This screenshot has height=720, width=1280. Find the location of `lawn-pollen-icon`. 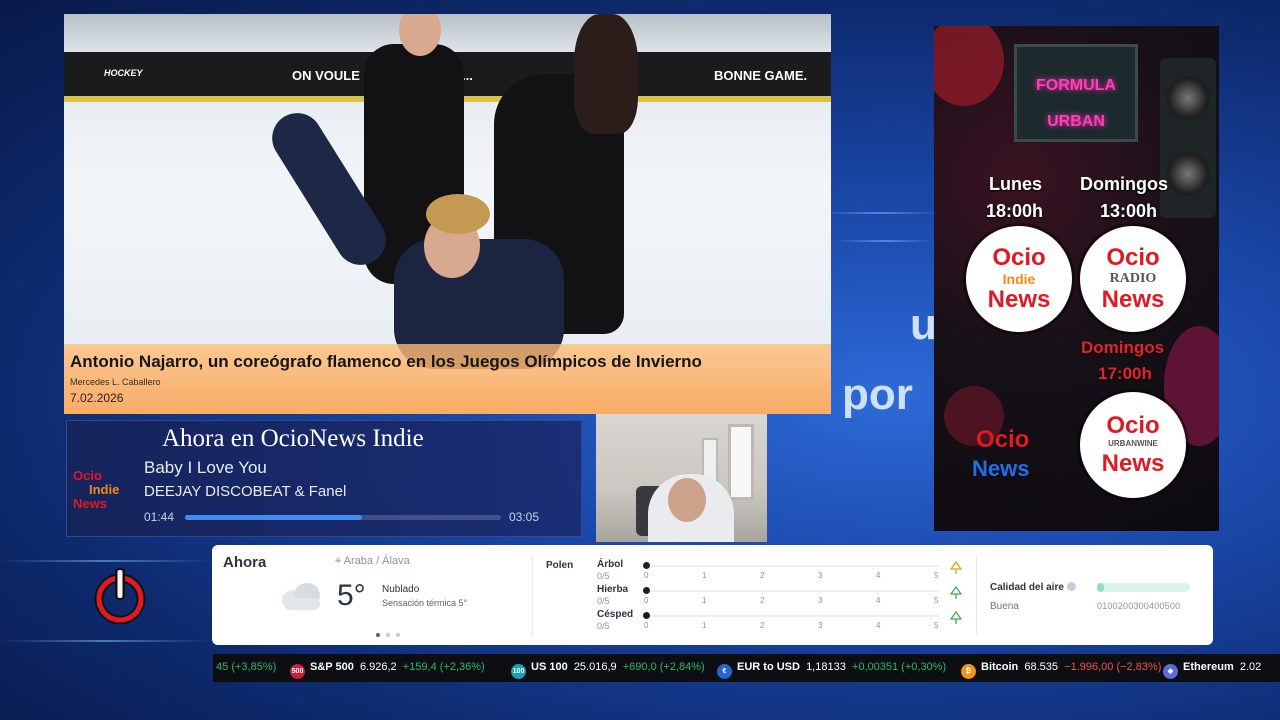

lawn-pollen-icon is located at coordinates (956, 617).